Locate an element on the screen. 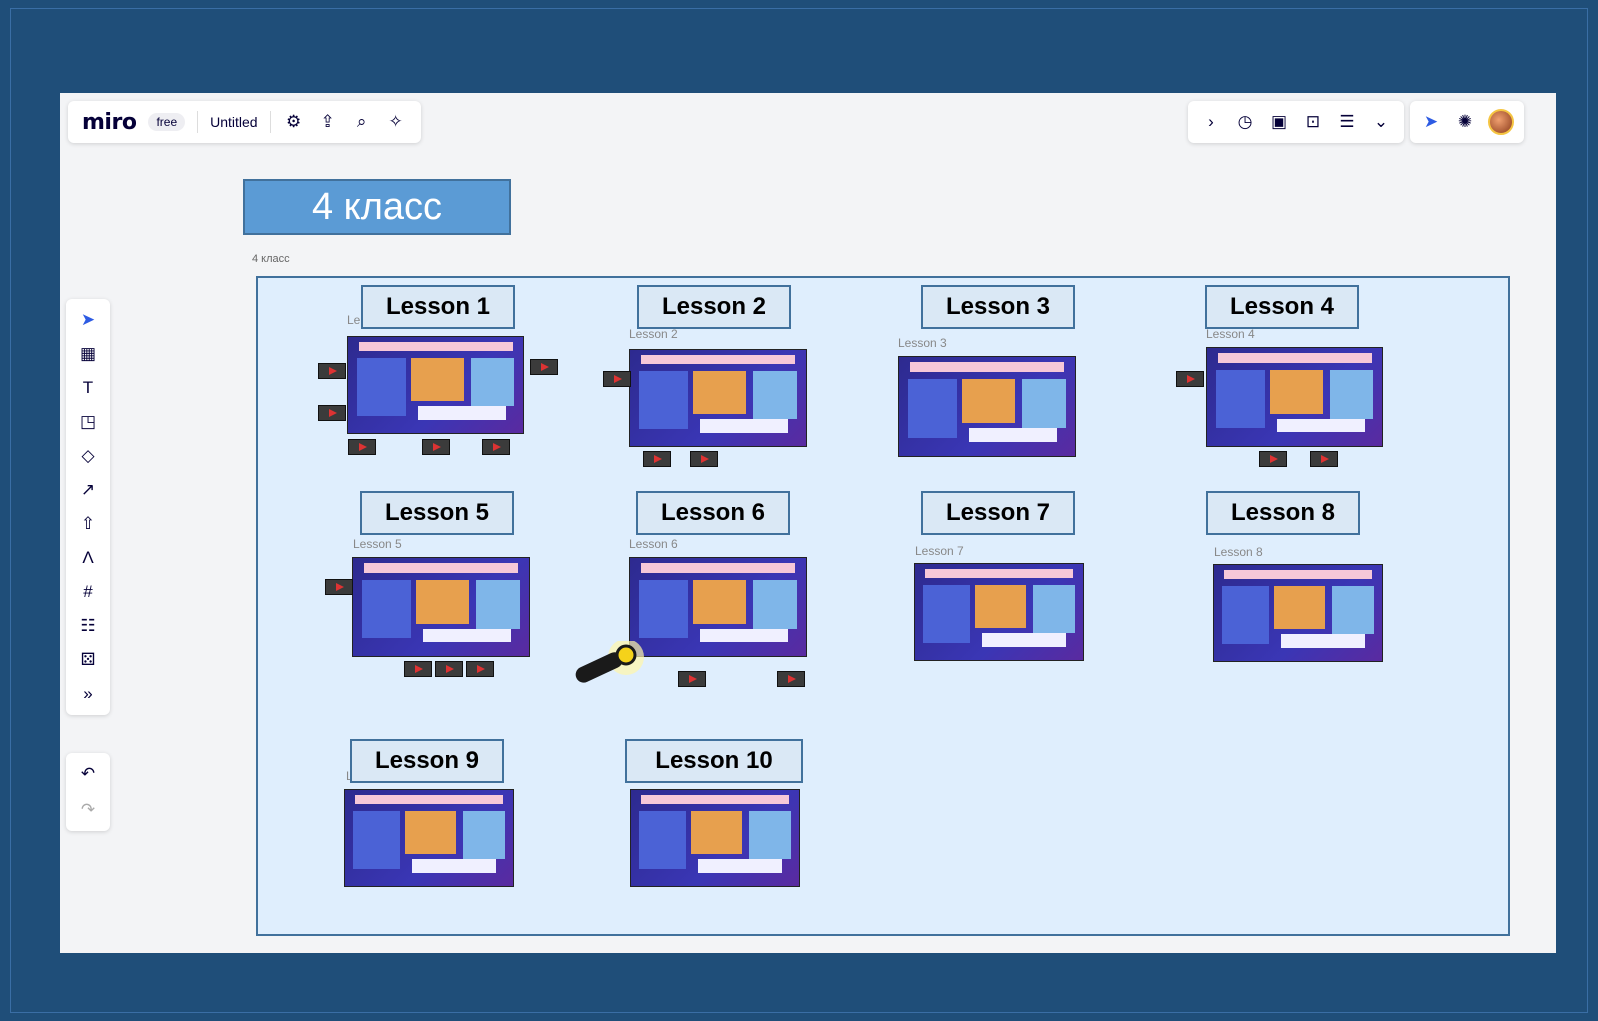 The width and height of the screenshot is (1598, 1021). arrow-icon: ↗ is located at coordinates (88, 490).